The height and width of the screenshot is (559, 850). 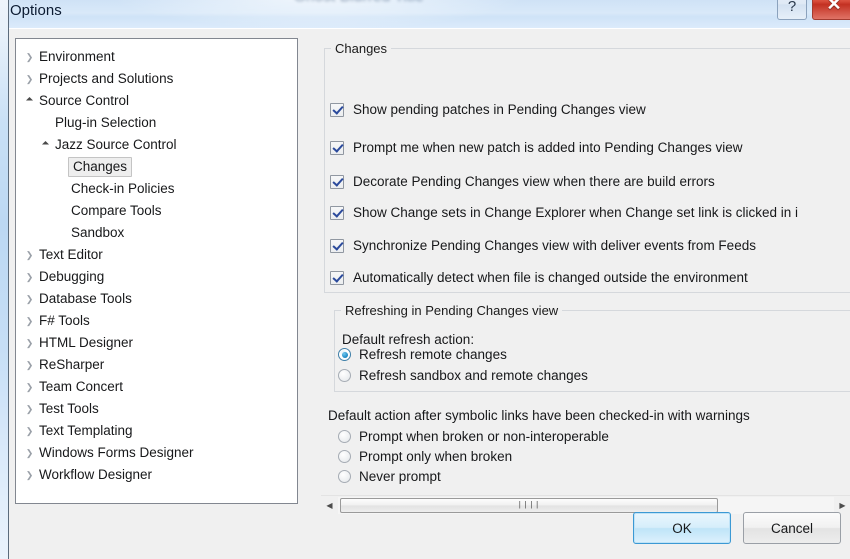 I want to click on tree-item-jazz-source-control: Jazz Source Control, so click(x=156, y=145).